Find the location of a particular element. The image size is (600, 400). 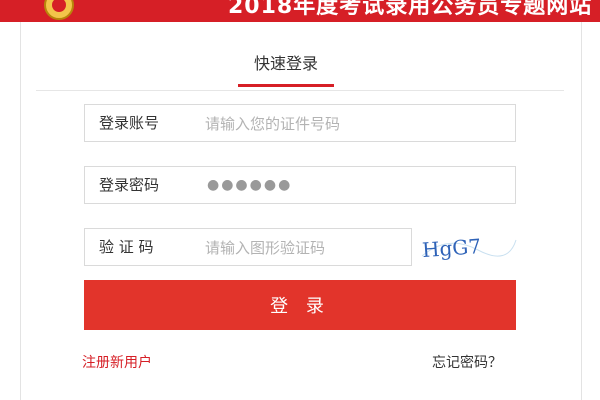

forgot-password-link: 忘记密码？ is located at coordinates (467, 362).